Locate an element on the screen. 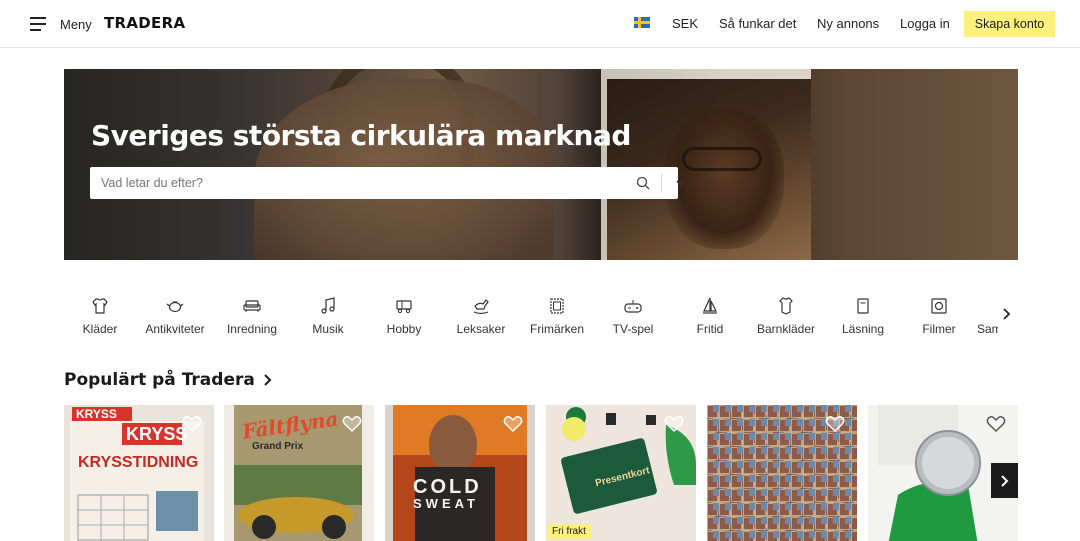 This screenshot has height=541, width=1080. hero-title: Sveriges största cirkulära marknad is located at coordinates (361, 135).